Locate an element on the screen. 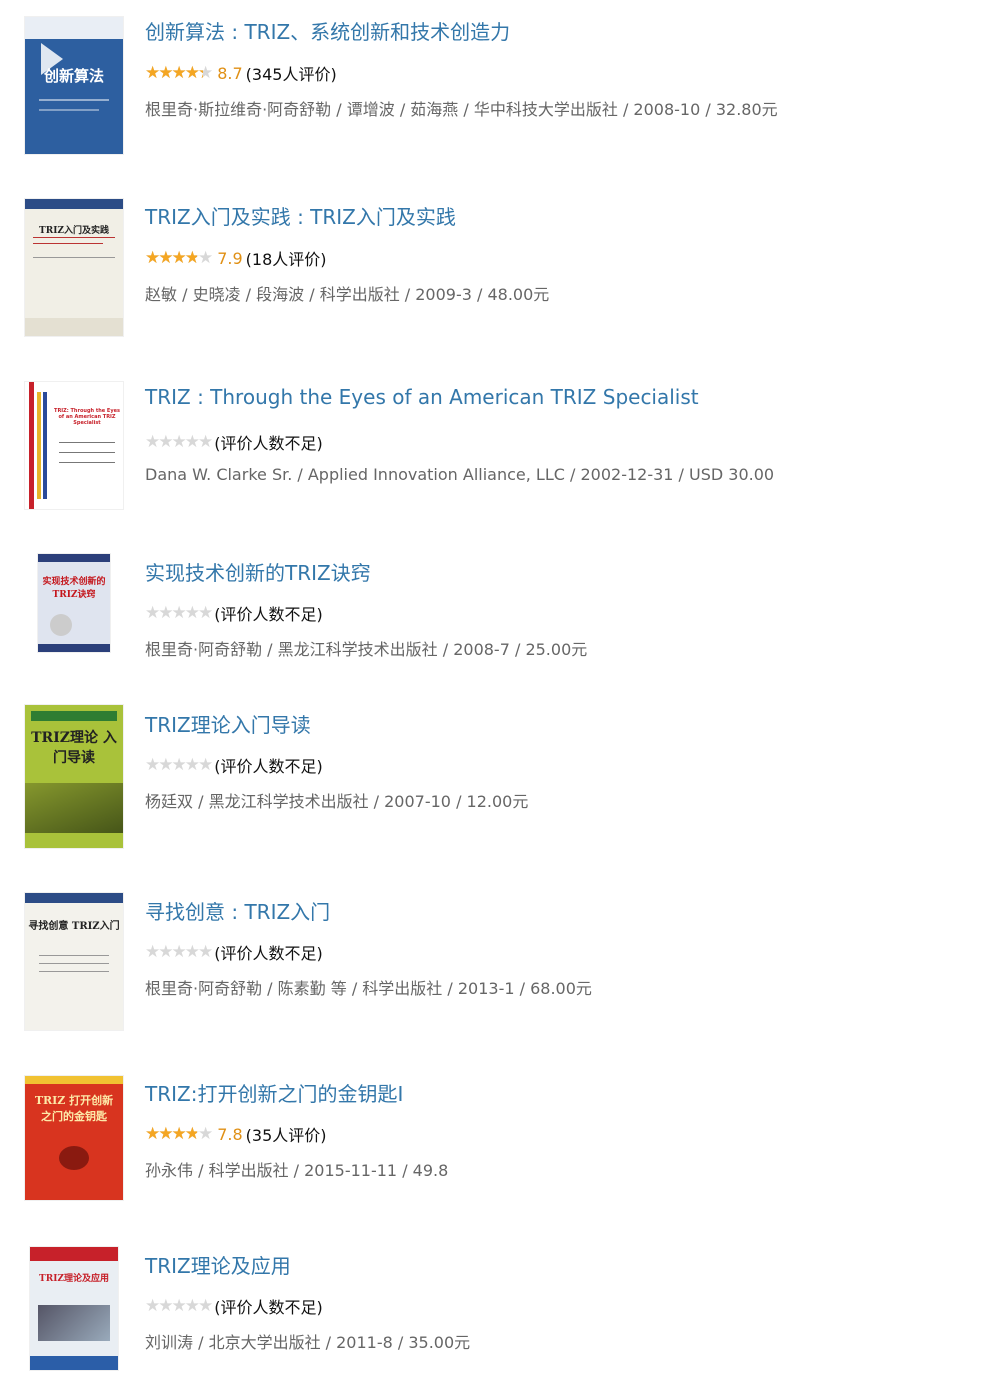 This screenshot has width=988, height=1382. rating-score: 7.9 is located at coordinates (230, 258).